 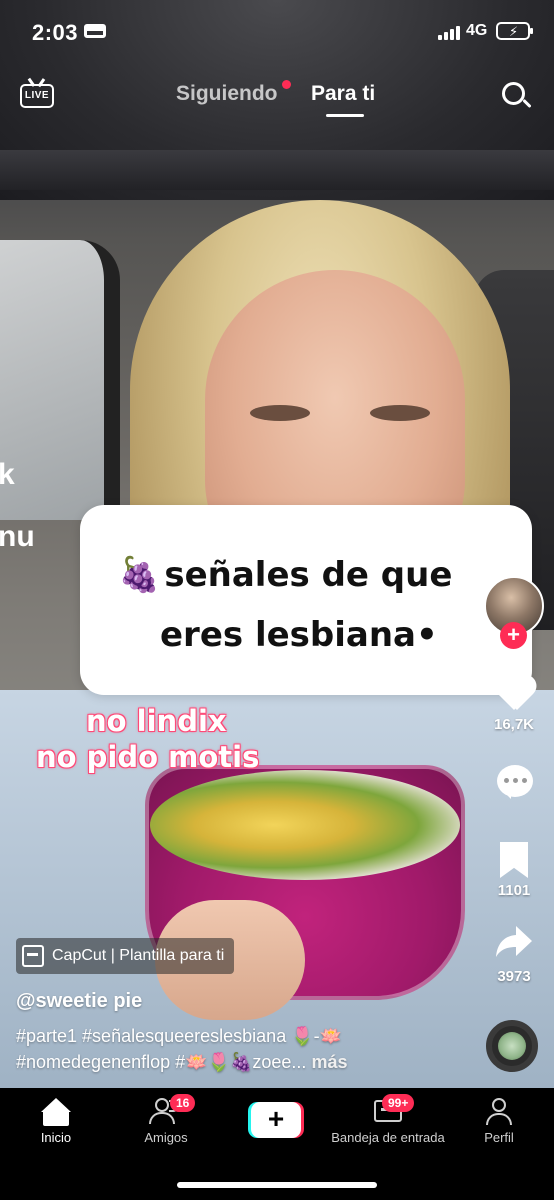 I want to click on share-icon, so click(x=514, y=942).